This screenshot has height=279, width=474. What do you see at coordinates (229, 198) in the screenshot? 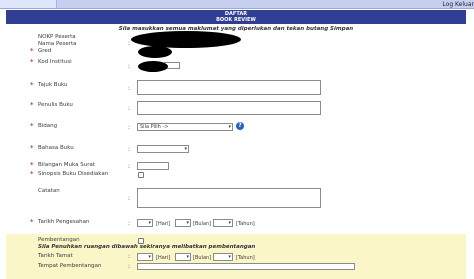
I see `catatan-textarea` at bounding box center [229, 198].